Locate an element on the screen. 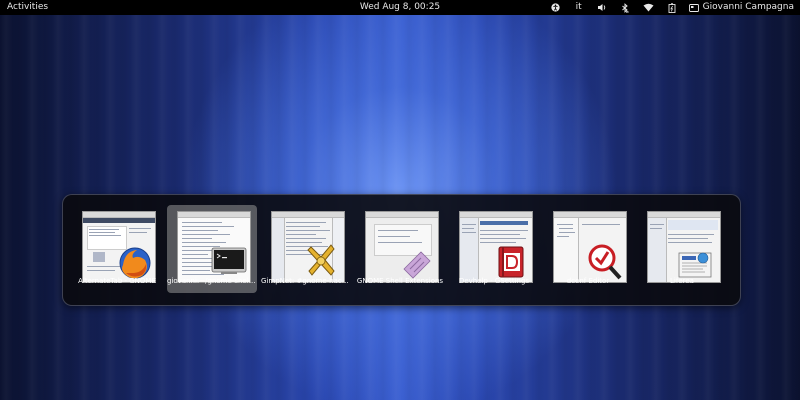 The image size is (800, 400). battery-icon is located at coordinates (672, 7).